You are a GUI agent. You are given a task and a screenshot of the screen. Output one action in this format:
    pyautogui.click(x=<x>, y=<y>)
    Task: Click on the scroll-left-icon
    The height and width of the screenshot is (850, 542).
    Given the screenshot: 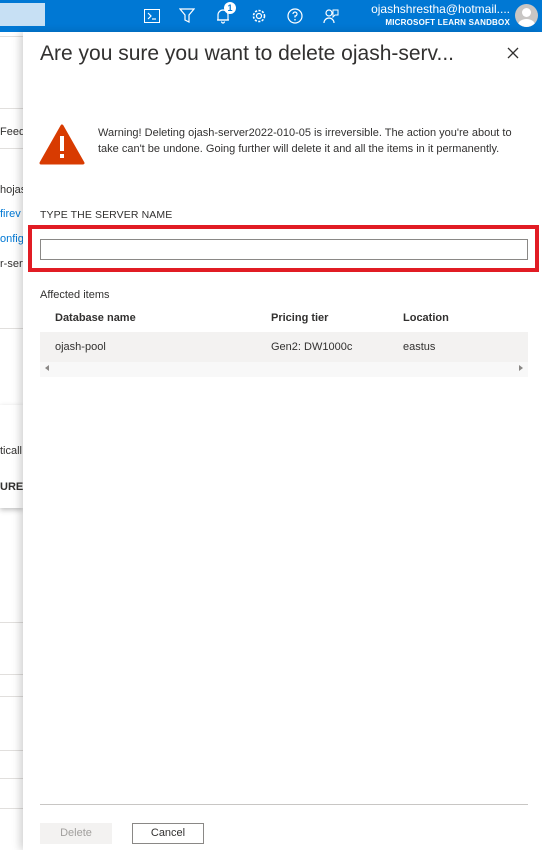 What is the action you would take?
    pyautogui.click(x=47, y=368)
    